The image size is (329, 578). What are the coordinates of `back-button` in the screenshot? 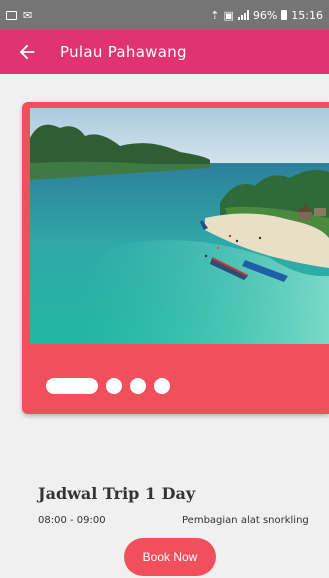 It's located at (27, 52).